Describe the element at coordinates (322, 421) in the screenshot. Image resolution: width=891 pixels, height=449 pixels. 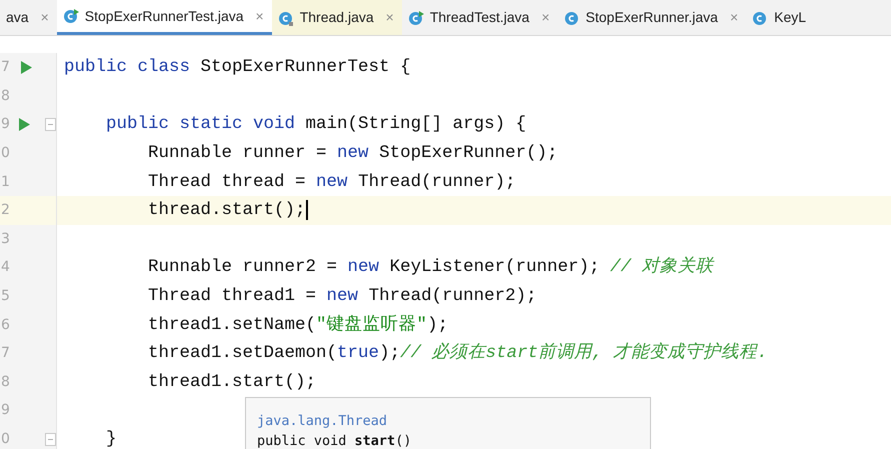
I see `package-name: java.lang.Thread` at that location.